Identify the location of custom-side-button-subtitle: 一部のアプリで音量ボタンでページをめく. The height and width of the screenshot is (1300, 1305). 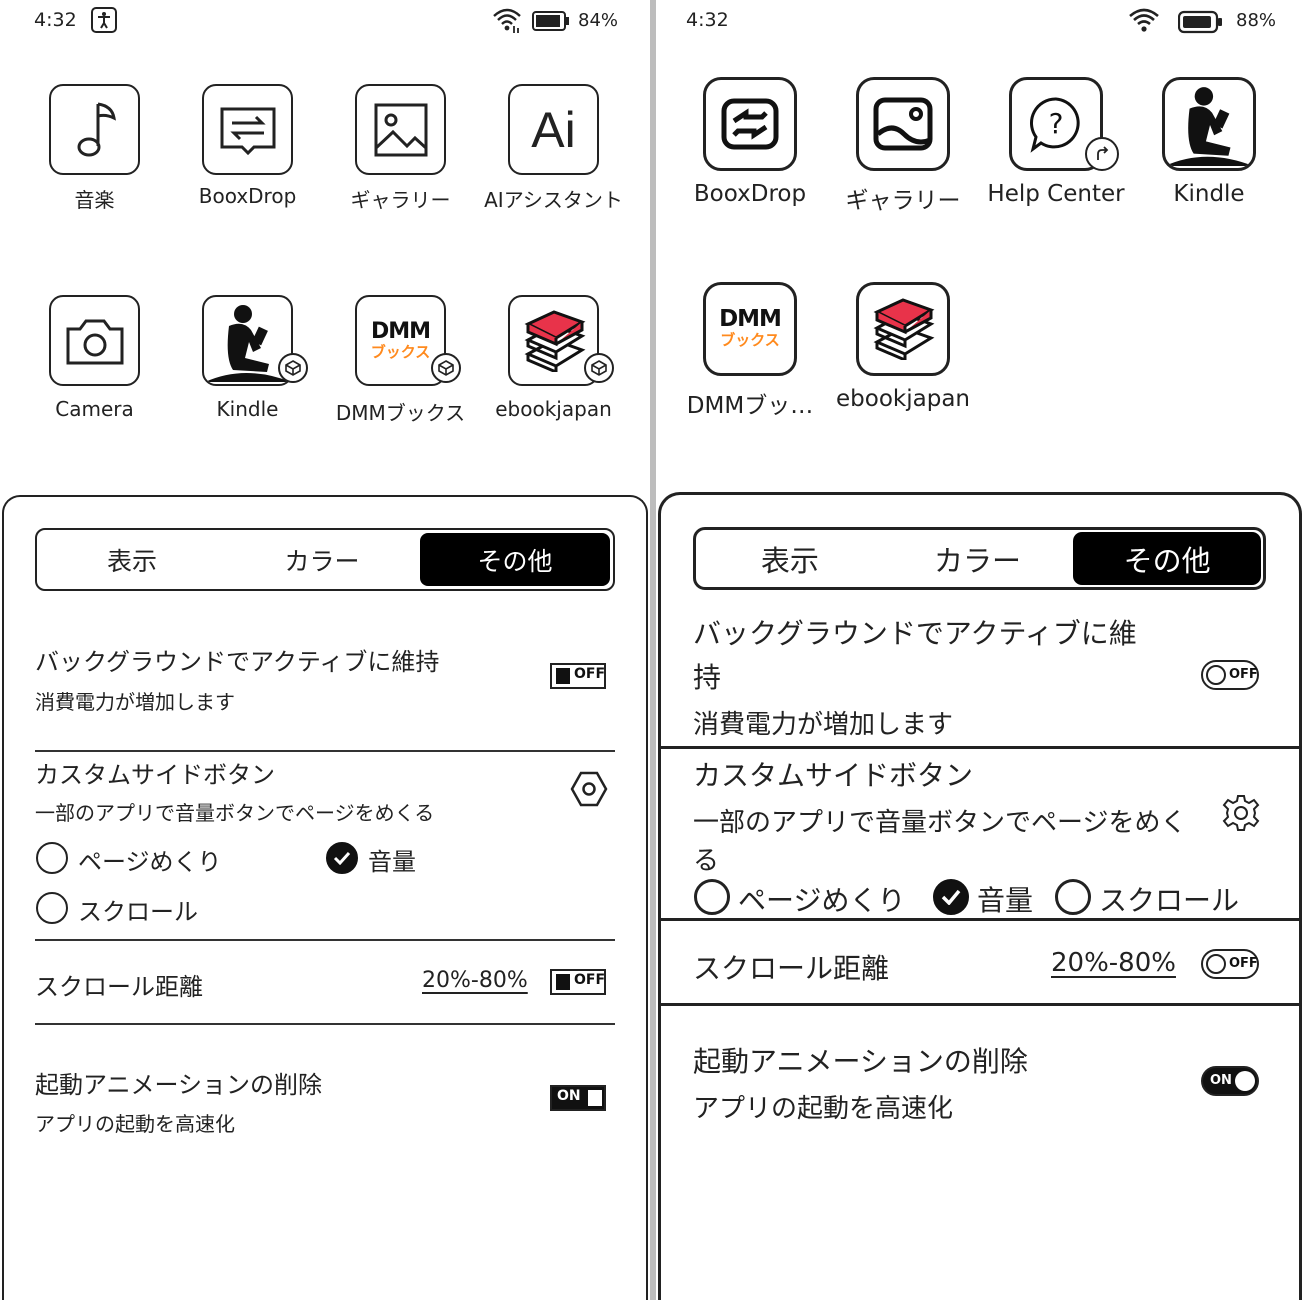
(940, 823).